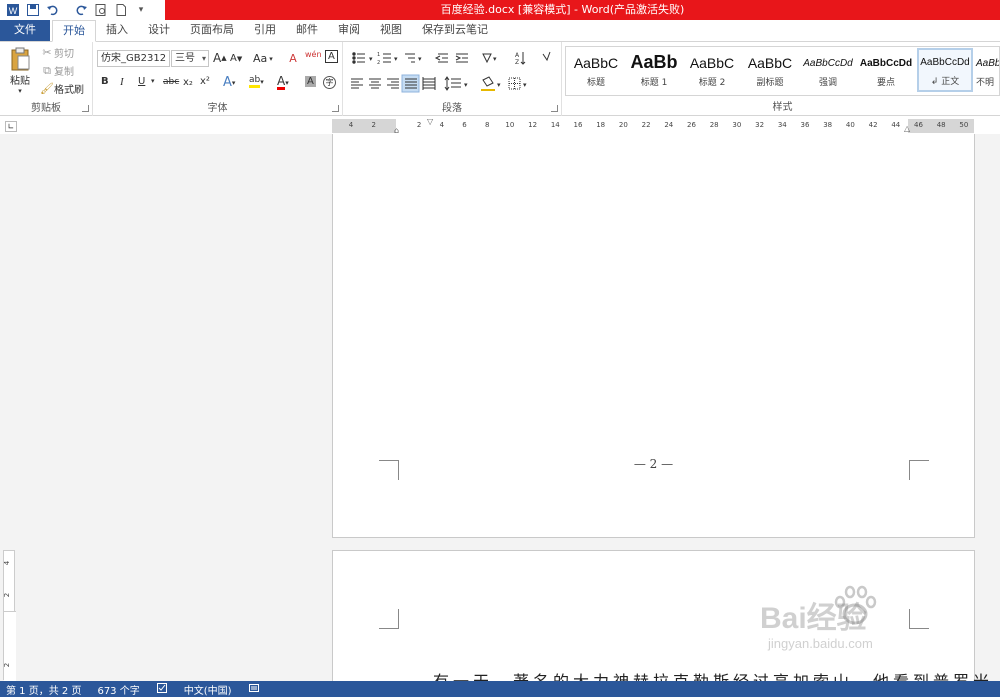 The height and width of the screenshot is (697, 1000). Describe the element at coordinates (770, 71) in the screenshot. I see `style-subtitle: AaBbC 副标题` at that location.